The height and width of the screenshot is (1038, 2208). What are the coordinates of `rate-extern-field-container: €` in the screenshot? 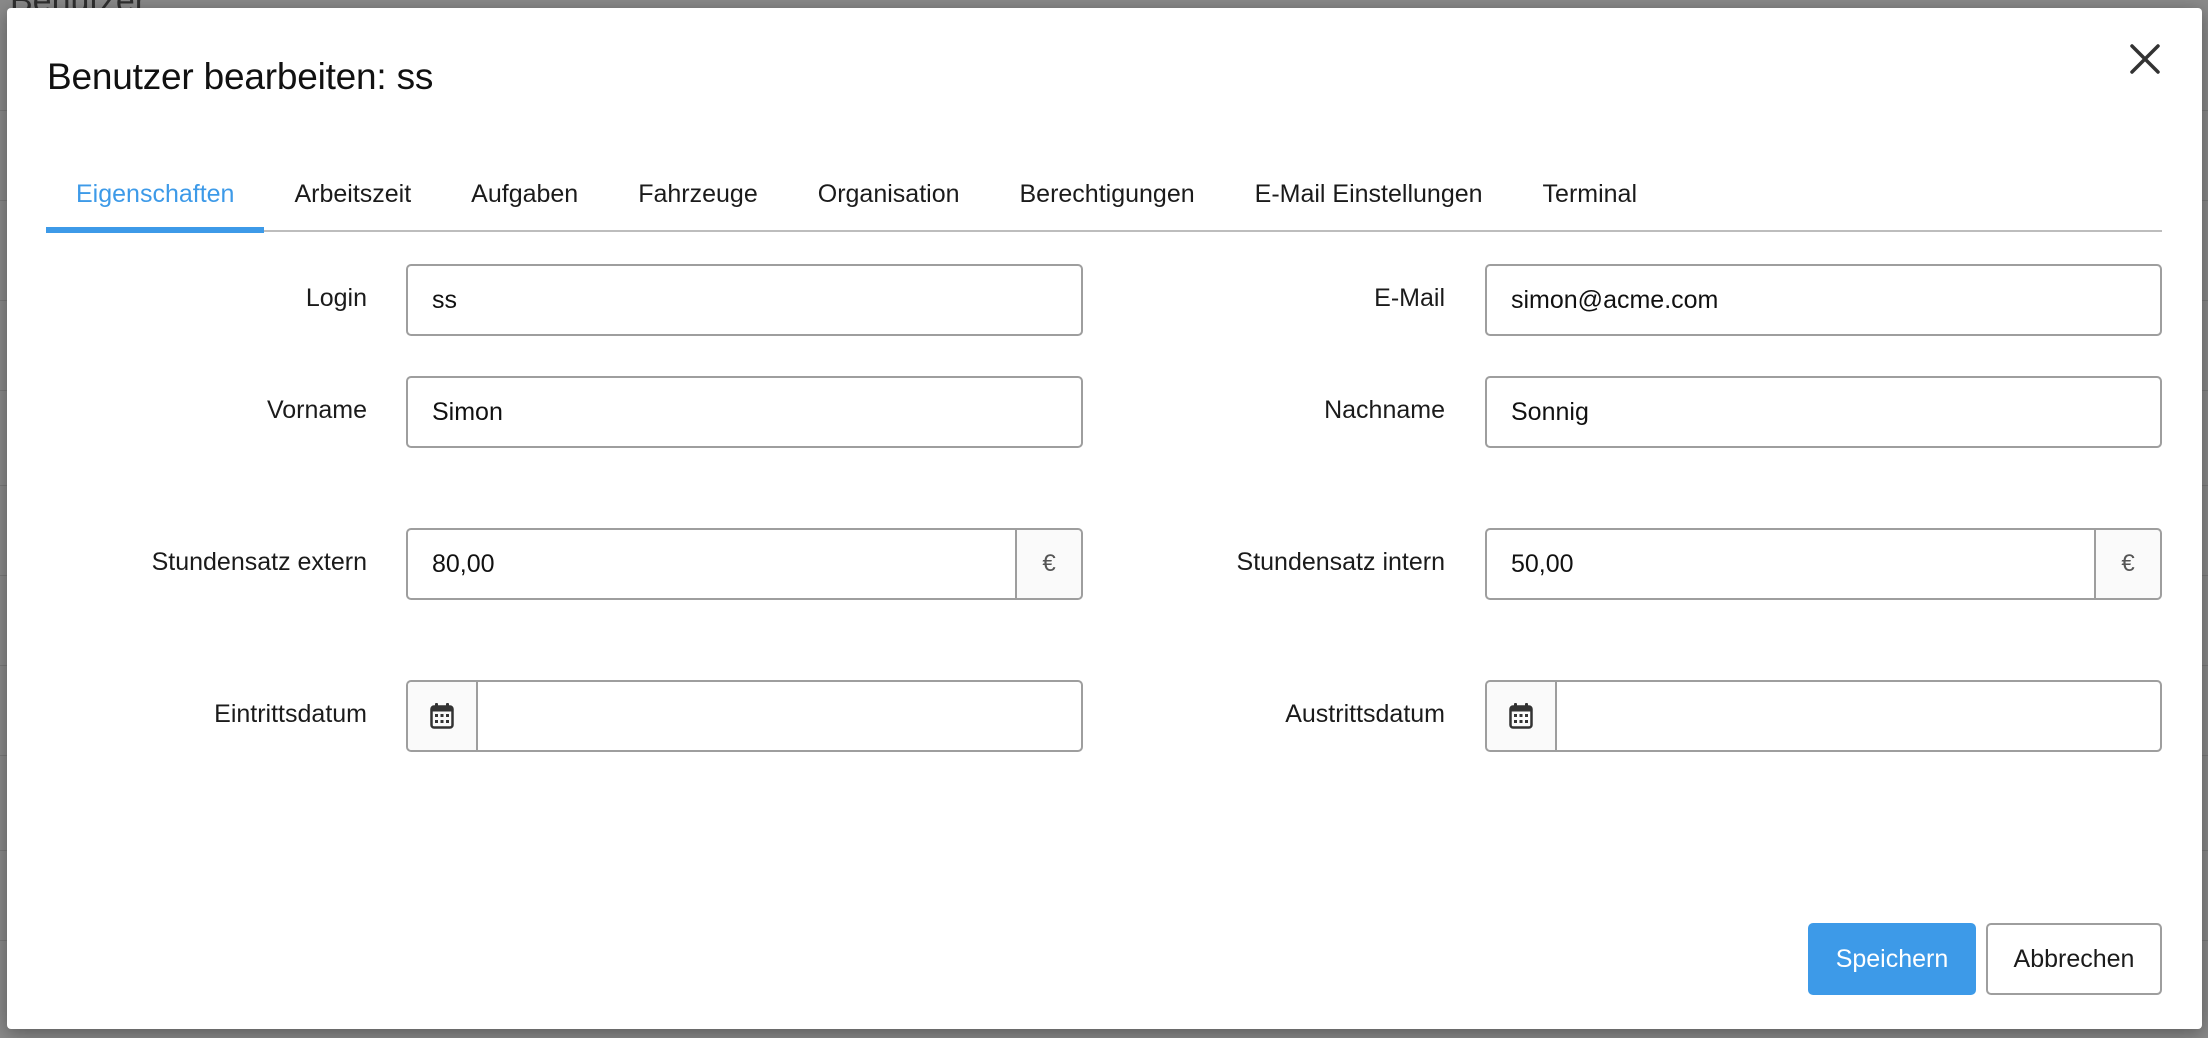 It's located at (744, 564).